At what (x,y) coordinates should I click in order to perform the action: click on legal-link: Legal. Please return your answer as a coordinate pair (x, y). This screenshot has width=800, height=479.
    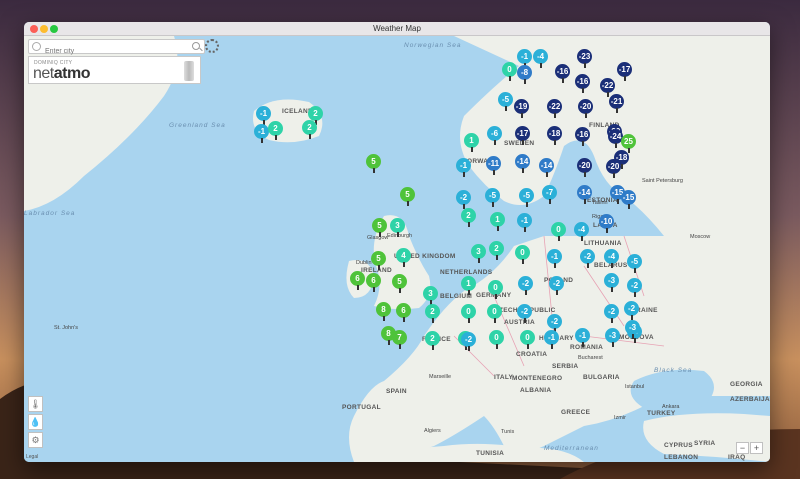
    Looking at the image, I should click on (32, 457).